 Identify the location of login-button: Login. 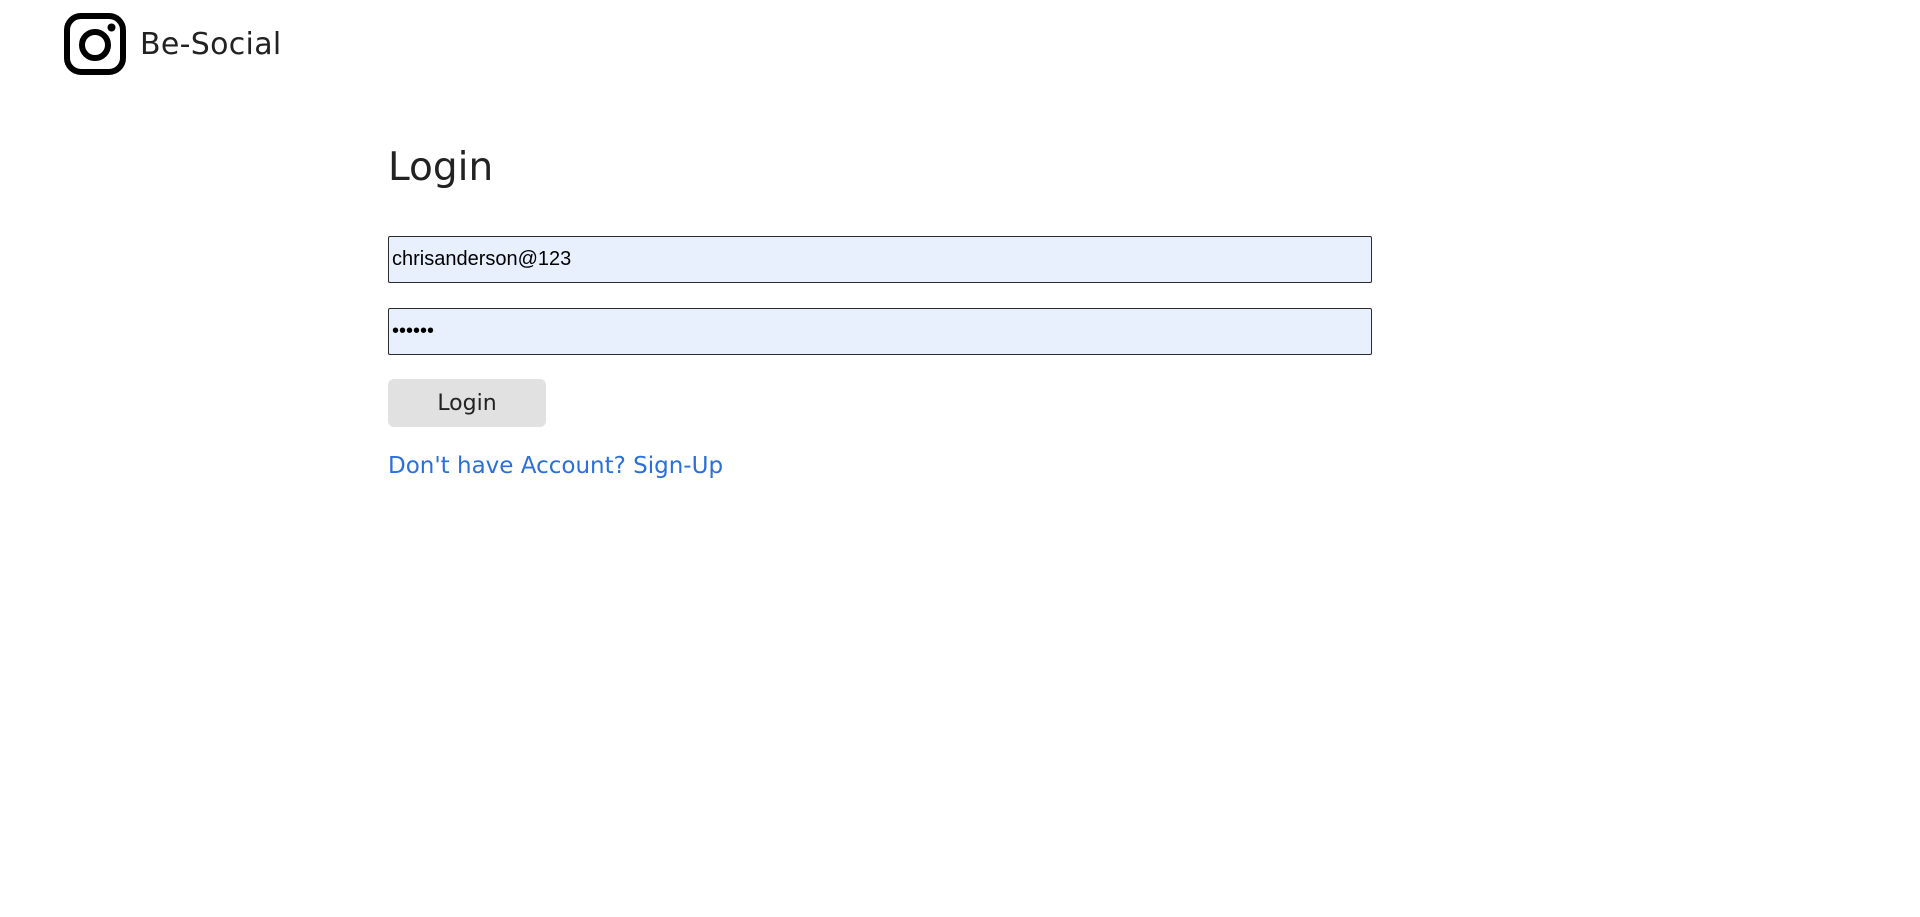
(467, 403).